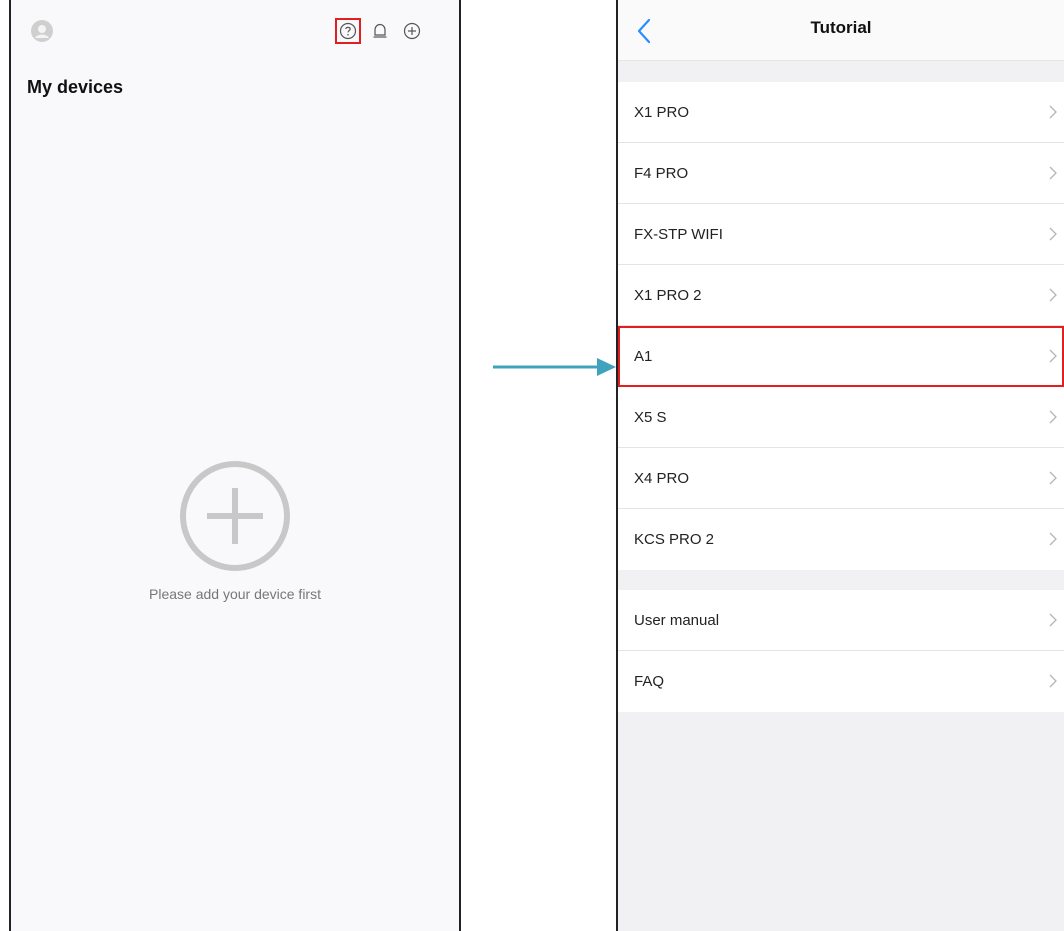 This screenshot has height=931, width=1064. What do you see at coordinates (650, 417) in the screenshot?
I see `list-item-label: X5 S` at bounding box center [650, 417].